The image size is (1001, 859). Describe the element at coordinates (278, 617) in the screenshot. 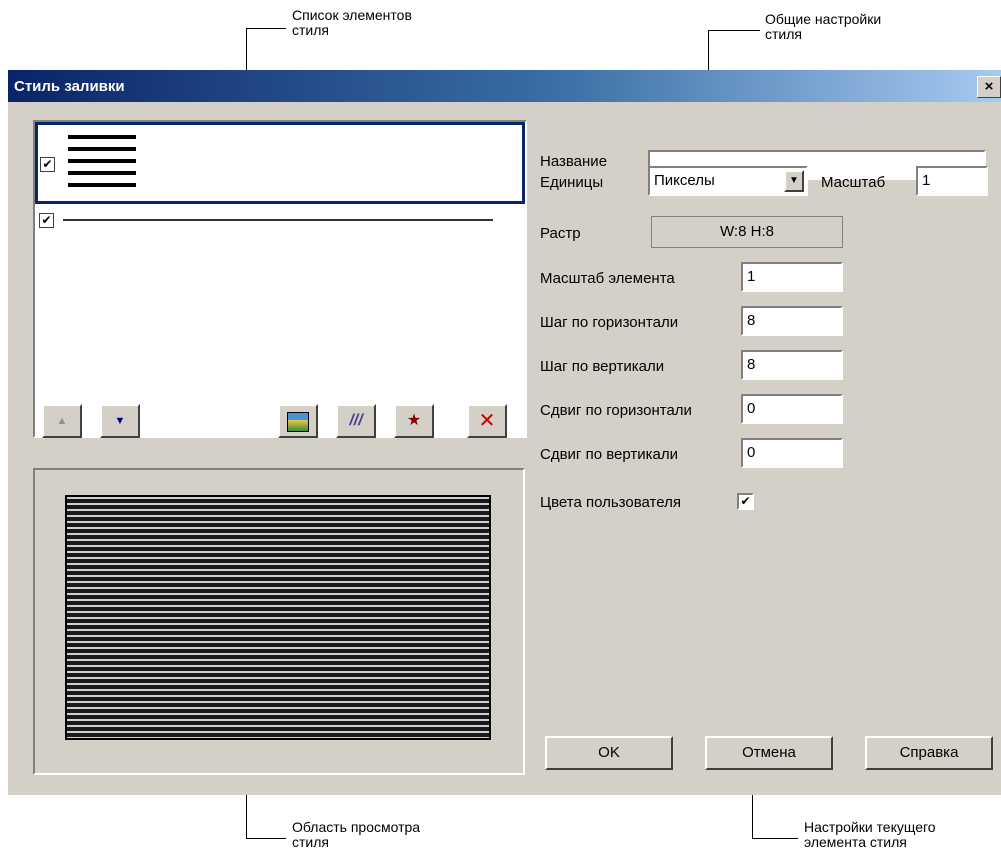

I see `style-preview-area` at that location.